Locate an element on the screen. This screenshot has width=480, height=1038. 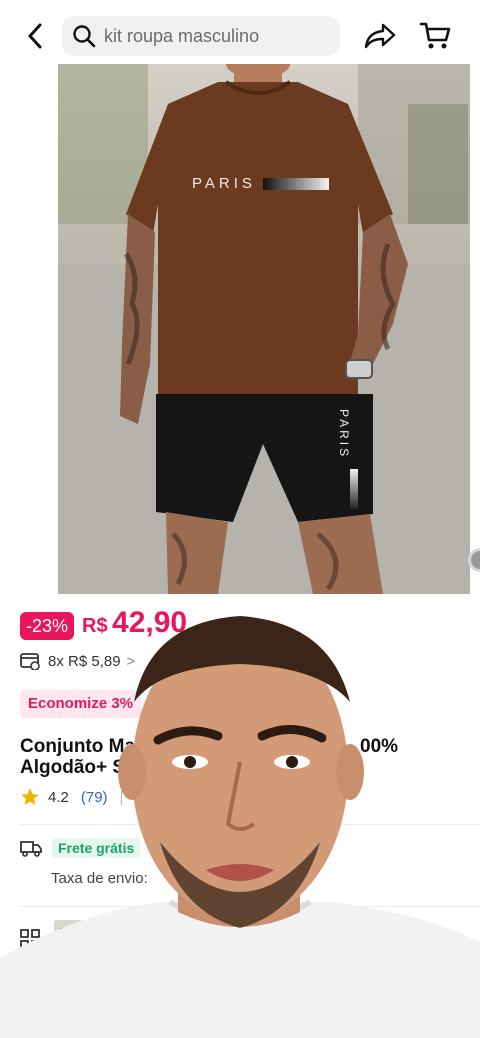
search-query: kit roupa masculino is located at coordinates (182, 35).